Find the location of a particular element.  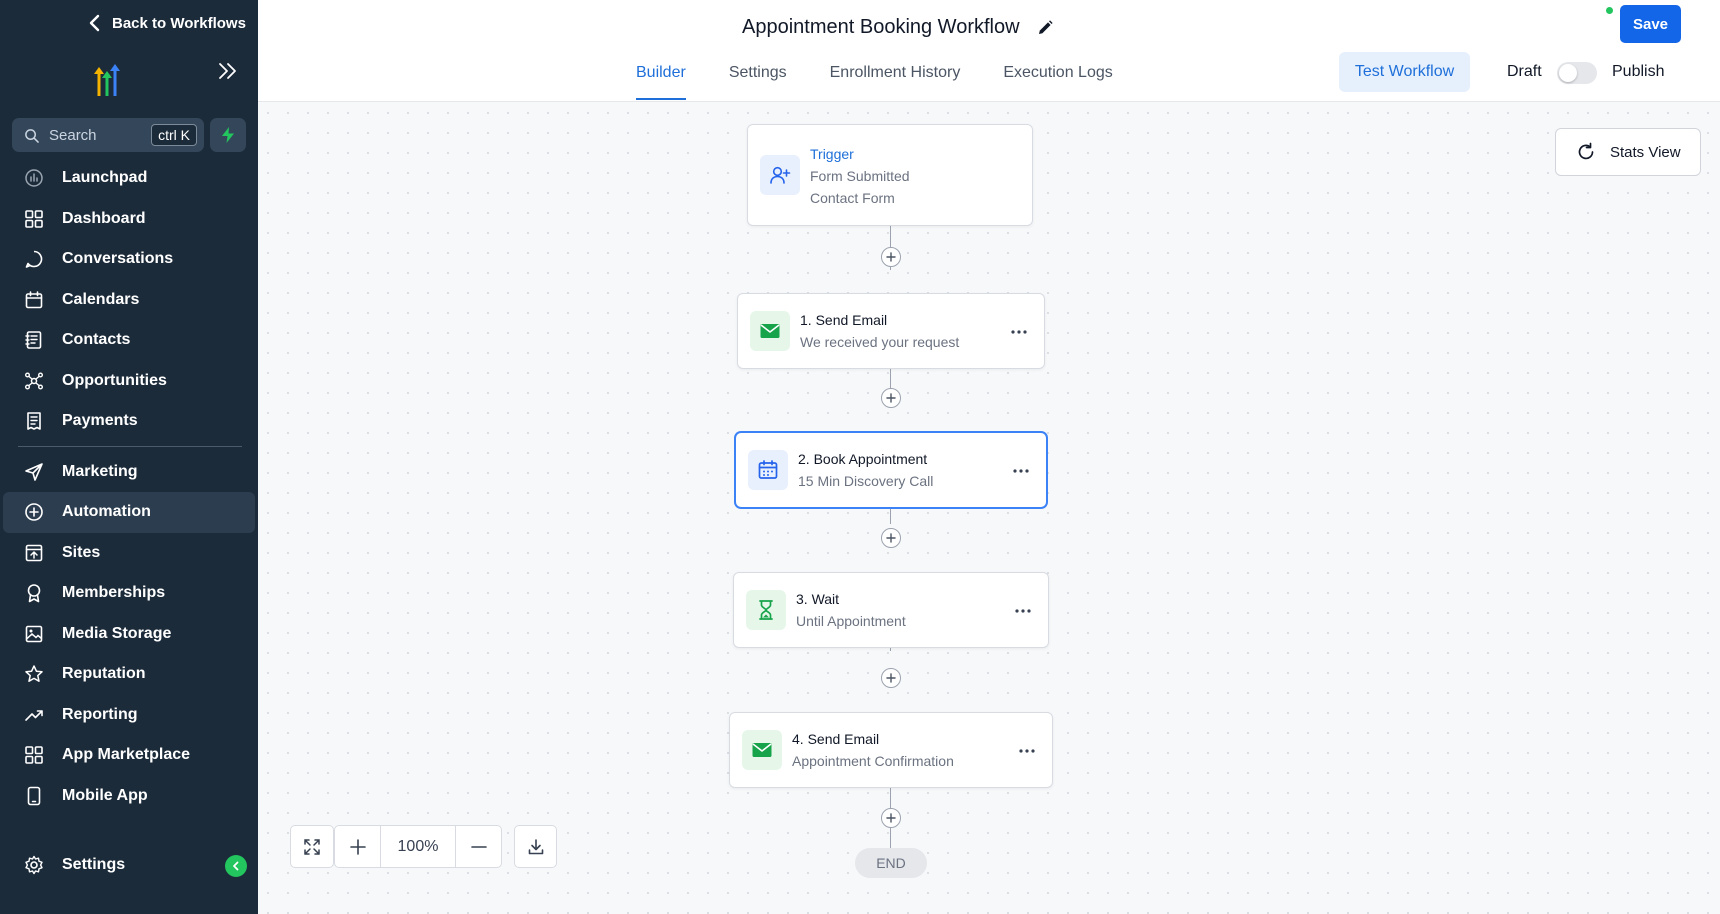

sidebar-item-marketing: Marketing is located at coordinates (129, 472).